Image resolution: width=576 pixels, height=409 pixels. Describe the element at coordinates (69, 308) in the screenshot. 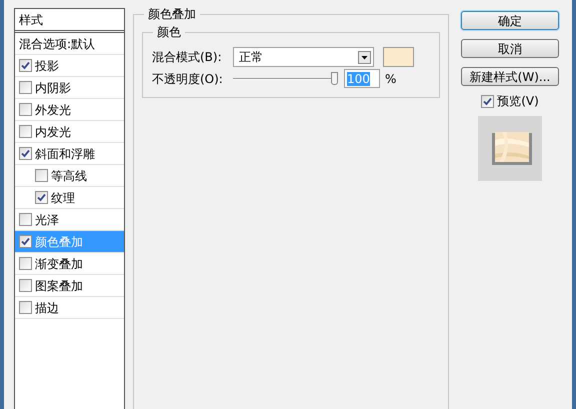

I see `style-list-item: 描边` at that location.